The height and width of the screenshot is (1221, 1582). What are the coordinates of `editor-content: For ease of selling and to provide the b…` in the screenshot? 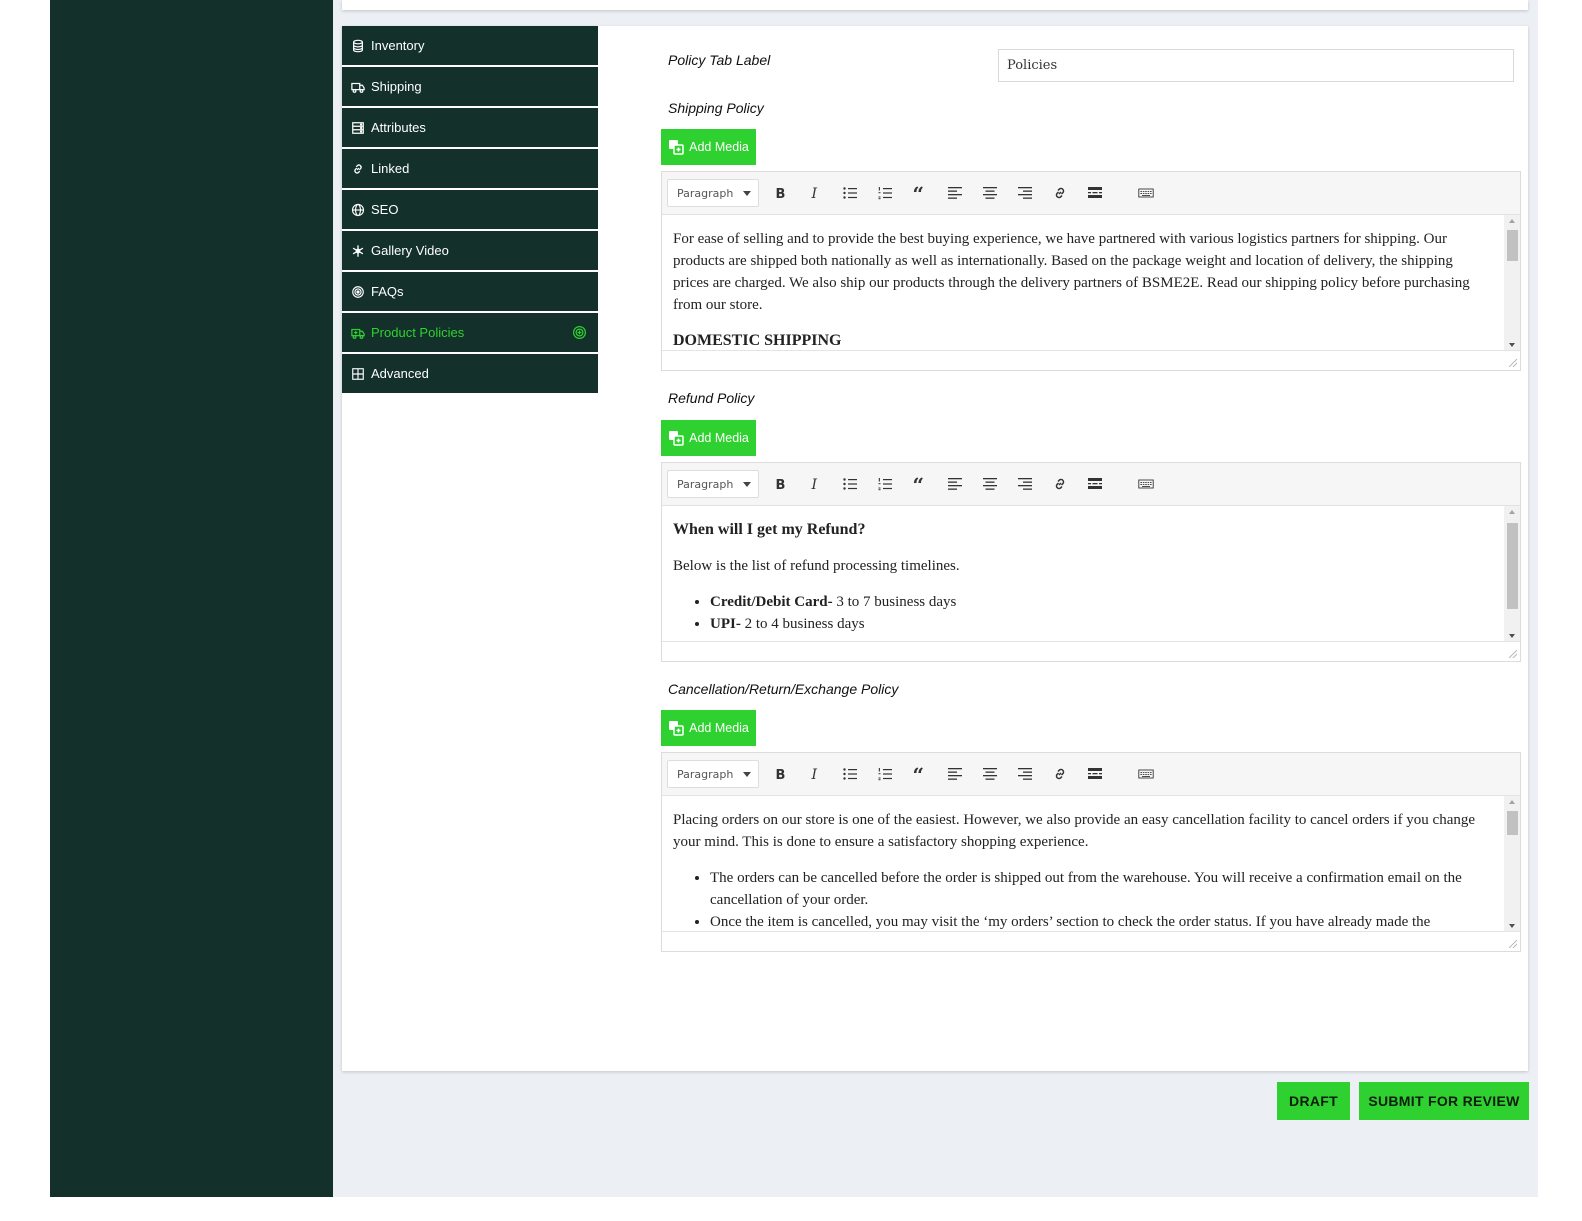 It's located at (1091, 283).